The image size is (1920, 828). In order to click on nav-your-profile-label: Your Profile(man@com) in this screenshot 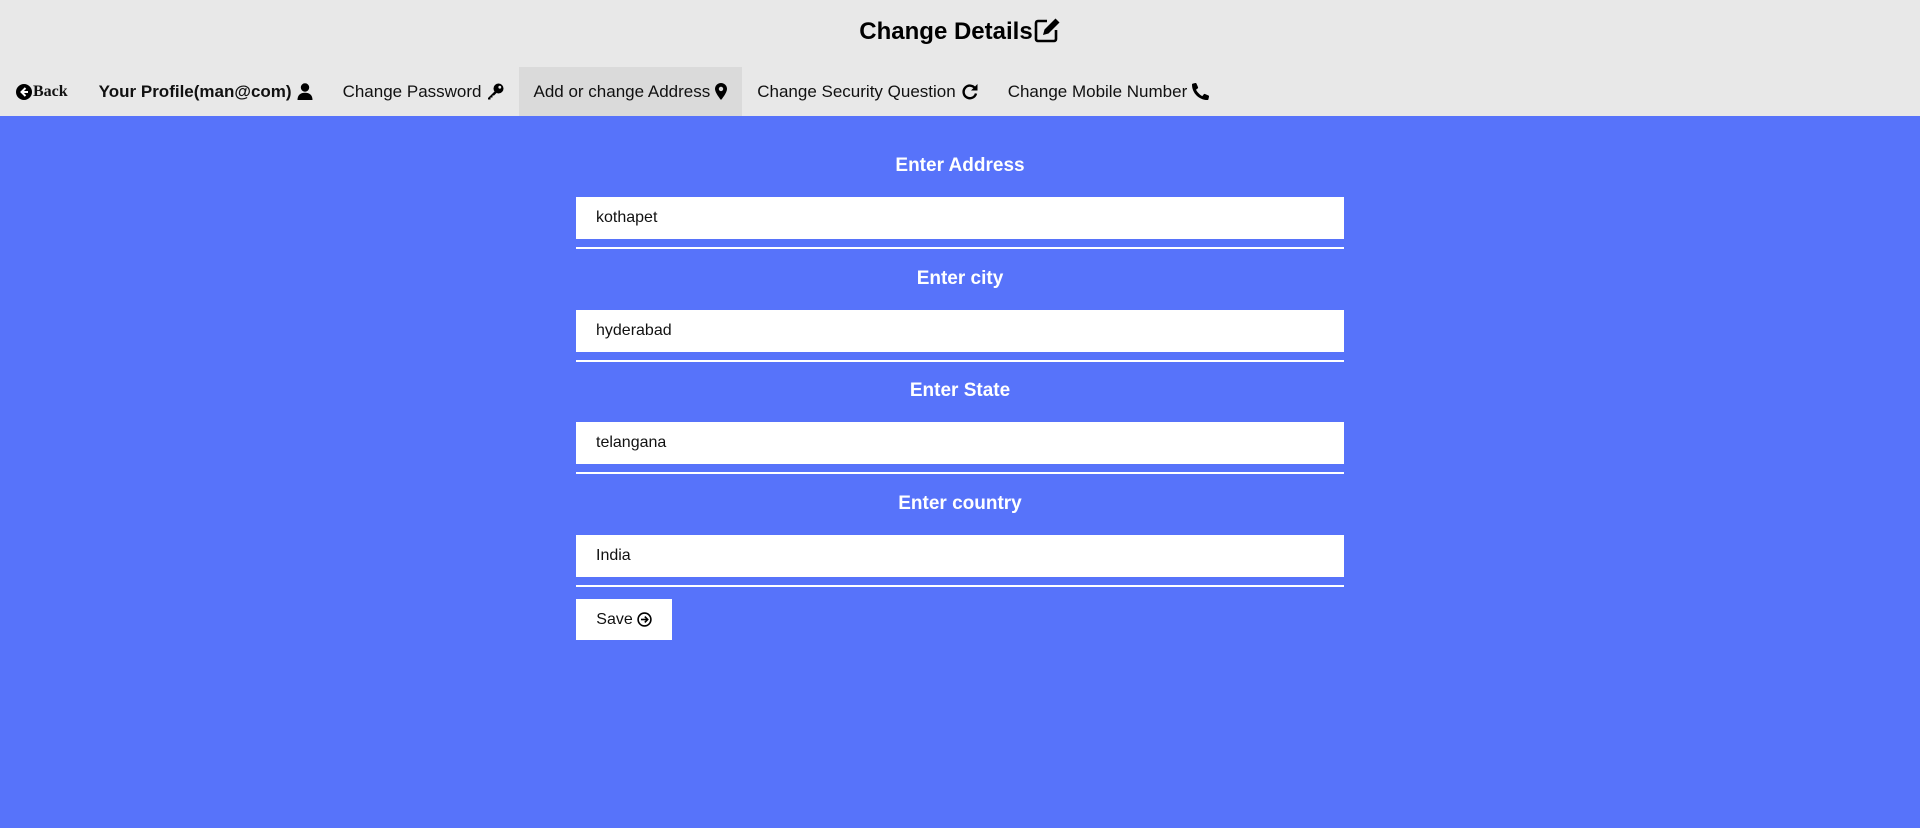, I will do `click(195, 91)`.